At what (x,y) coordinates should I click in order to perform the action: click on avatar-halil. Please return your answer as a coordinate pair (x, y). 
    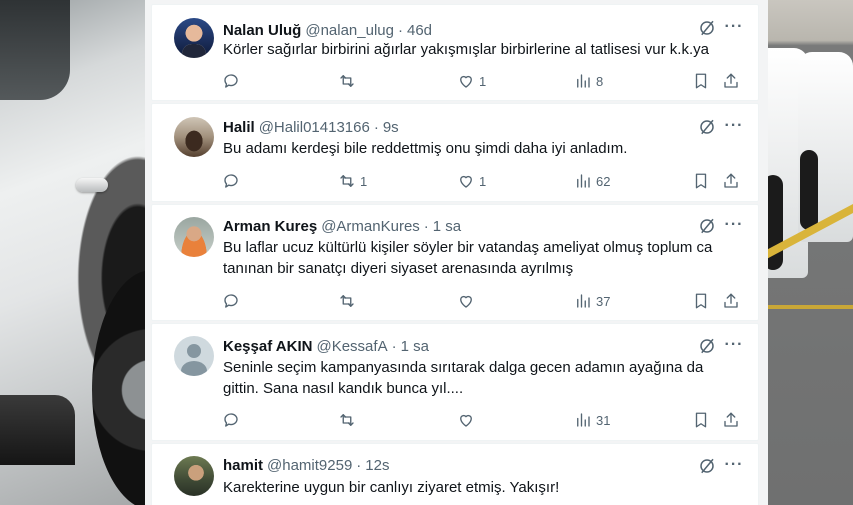
    Looking at the image, I should click on (194, 137).